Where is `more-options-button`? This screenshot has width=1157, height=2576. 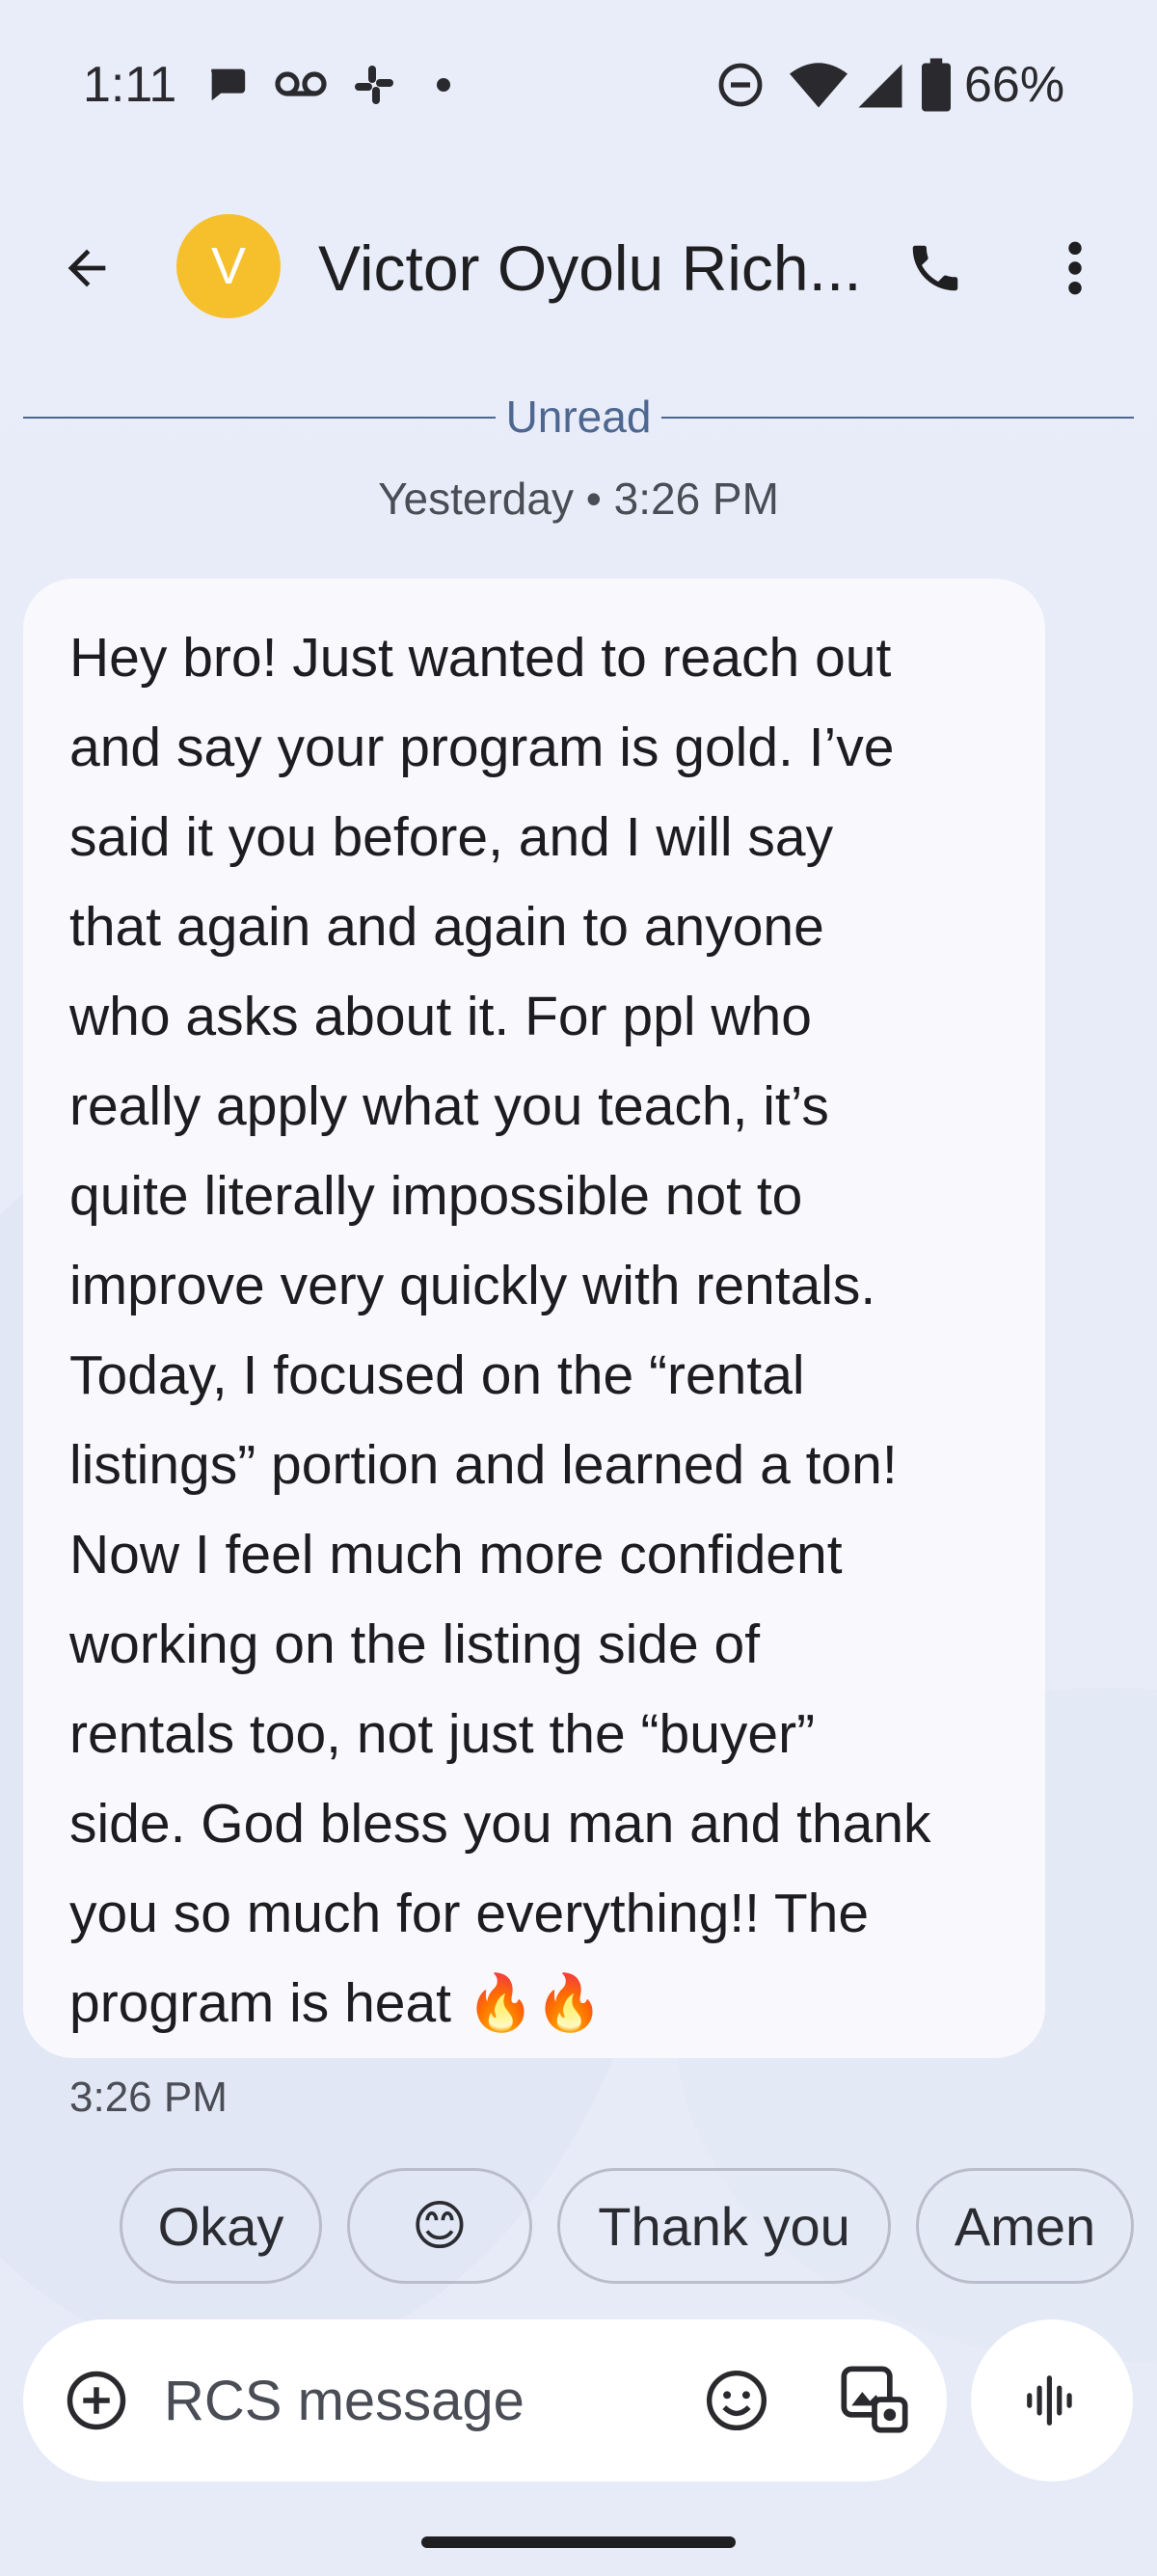 more-options-button is located at coordinates (1075, 268).